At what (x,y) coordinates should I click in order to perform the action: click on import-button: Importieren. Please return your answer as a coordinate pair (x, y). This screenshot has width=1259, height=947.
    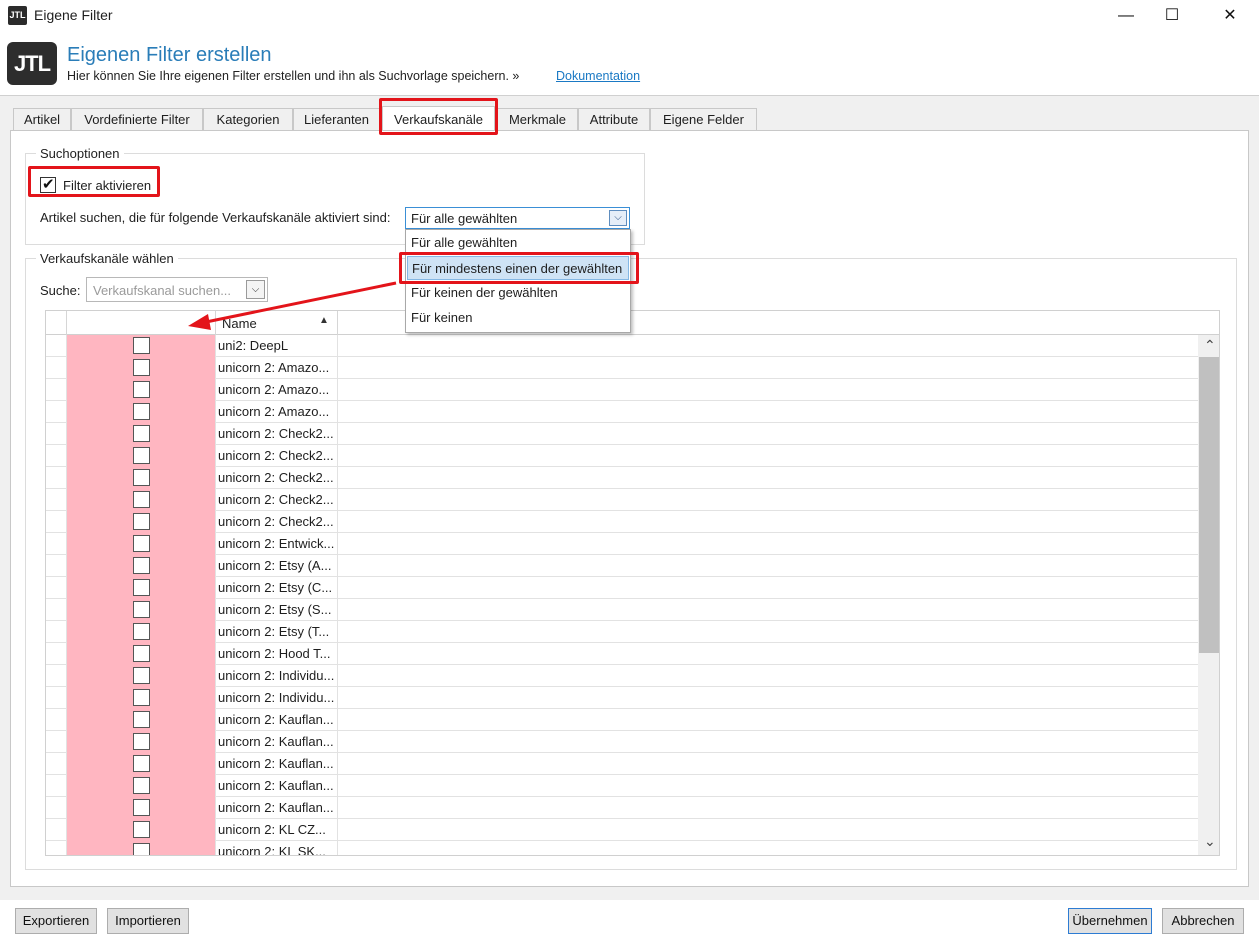
    Looking at the image, I should click on (148, 921).